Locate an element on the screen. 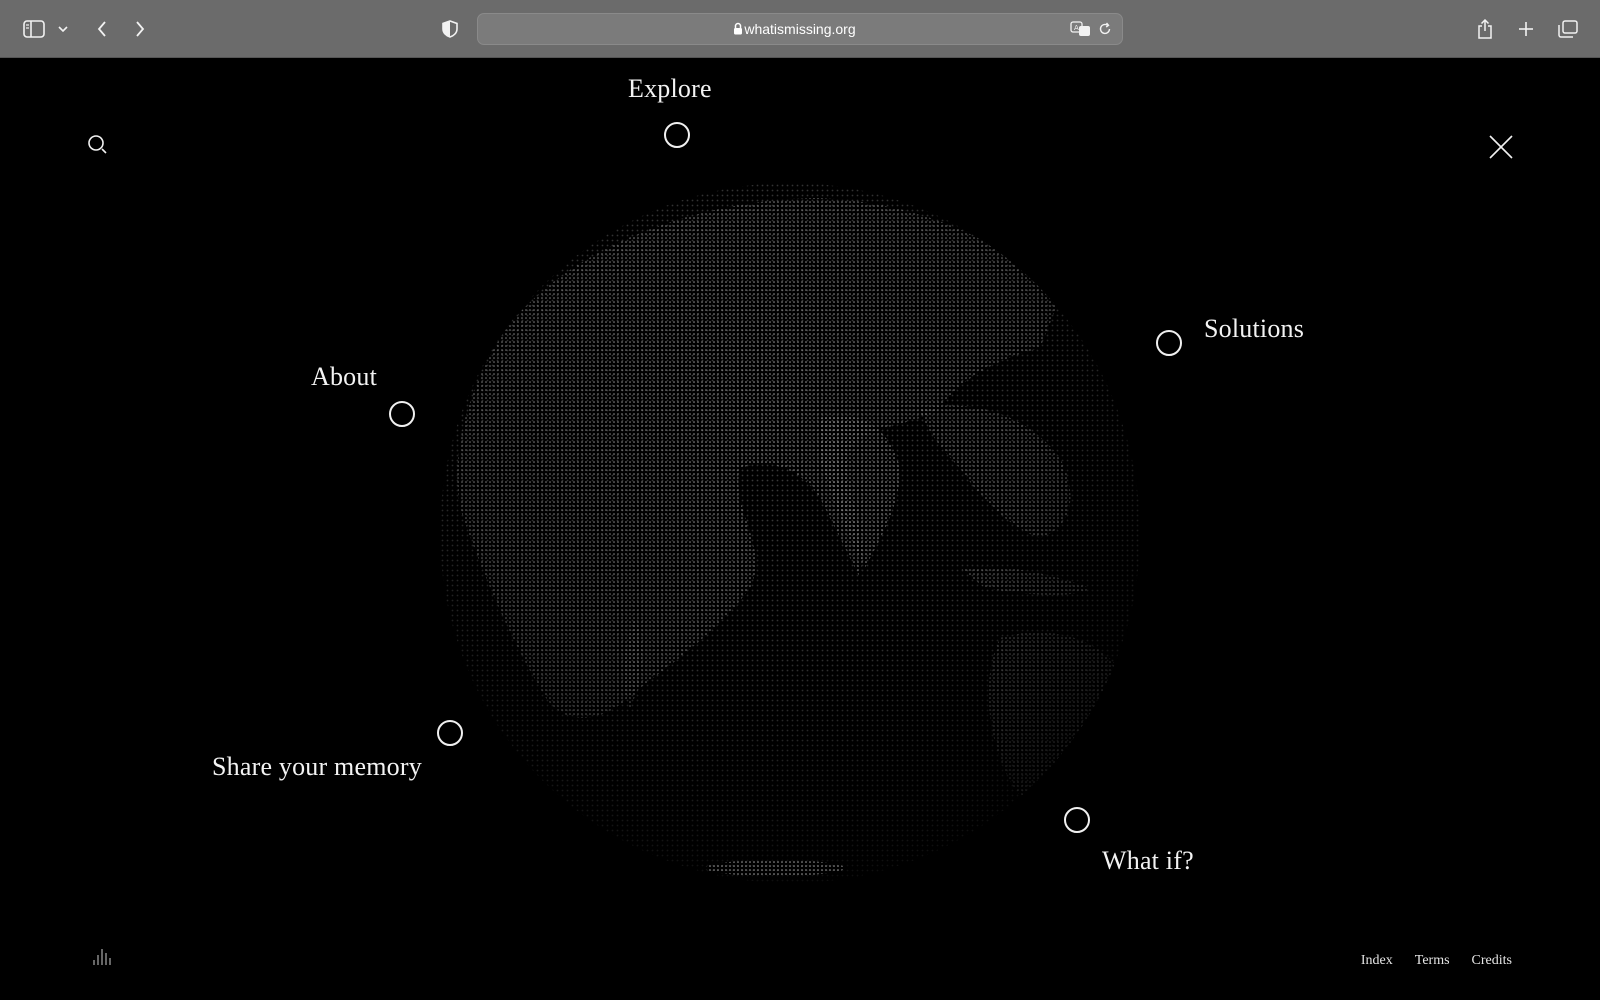 Image resolution: width=1600 pixels, height=1000 pixels. sidebar-icon is located at coordinates (34, 29).